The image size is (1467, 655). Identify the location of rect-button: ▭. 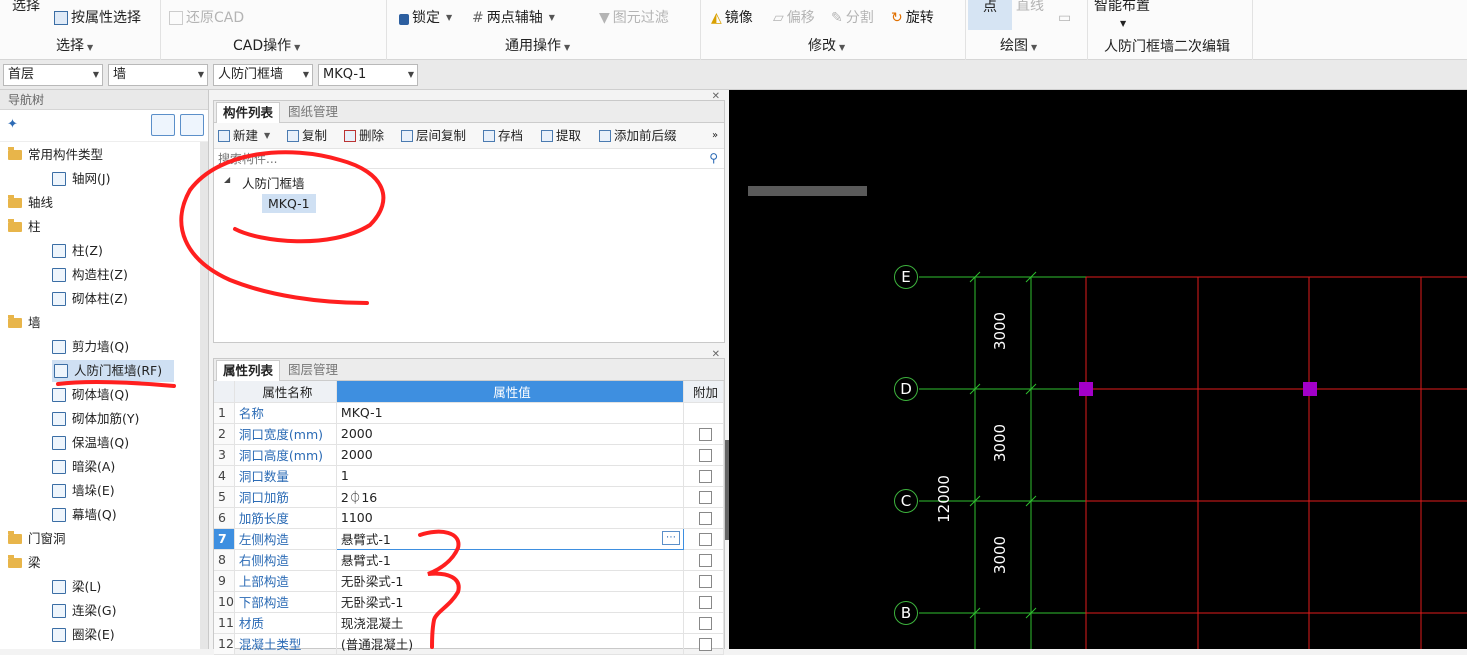
(1064, 18).